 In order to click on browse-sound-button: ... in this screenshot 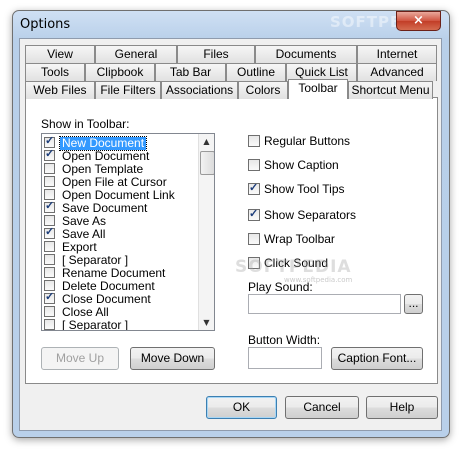, I will do `click(413, 304)`.